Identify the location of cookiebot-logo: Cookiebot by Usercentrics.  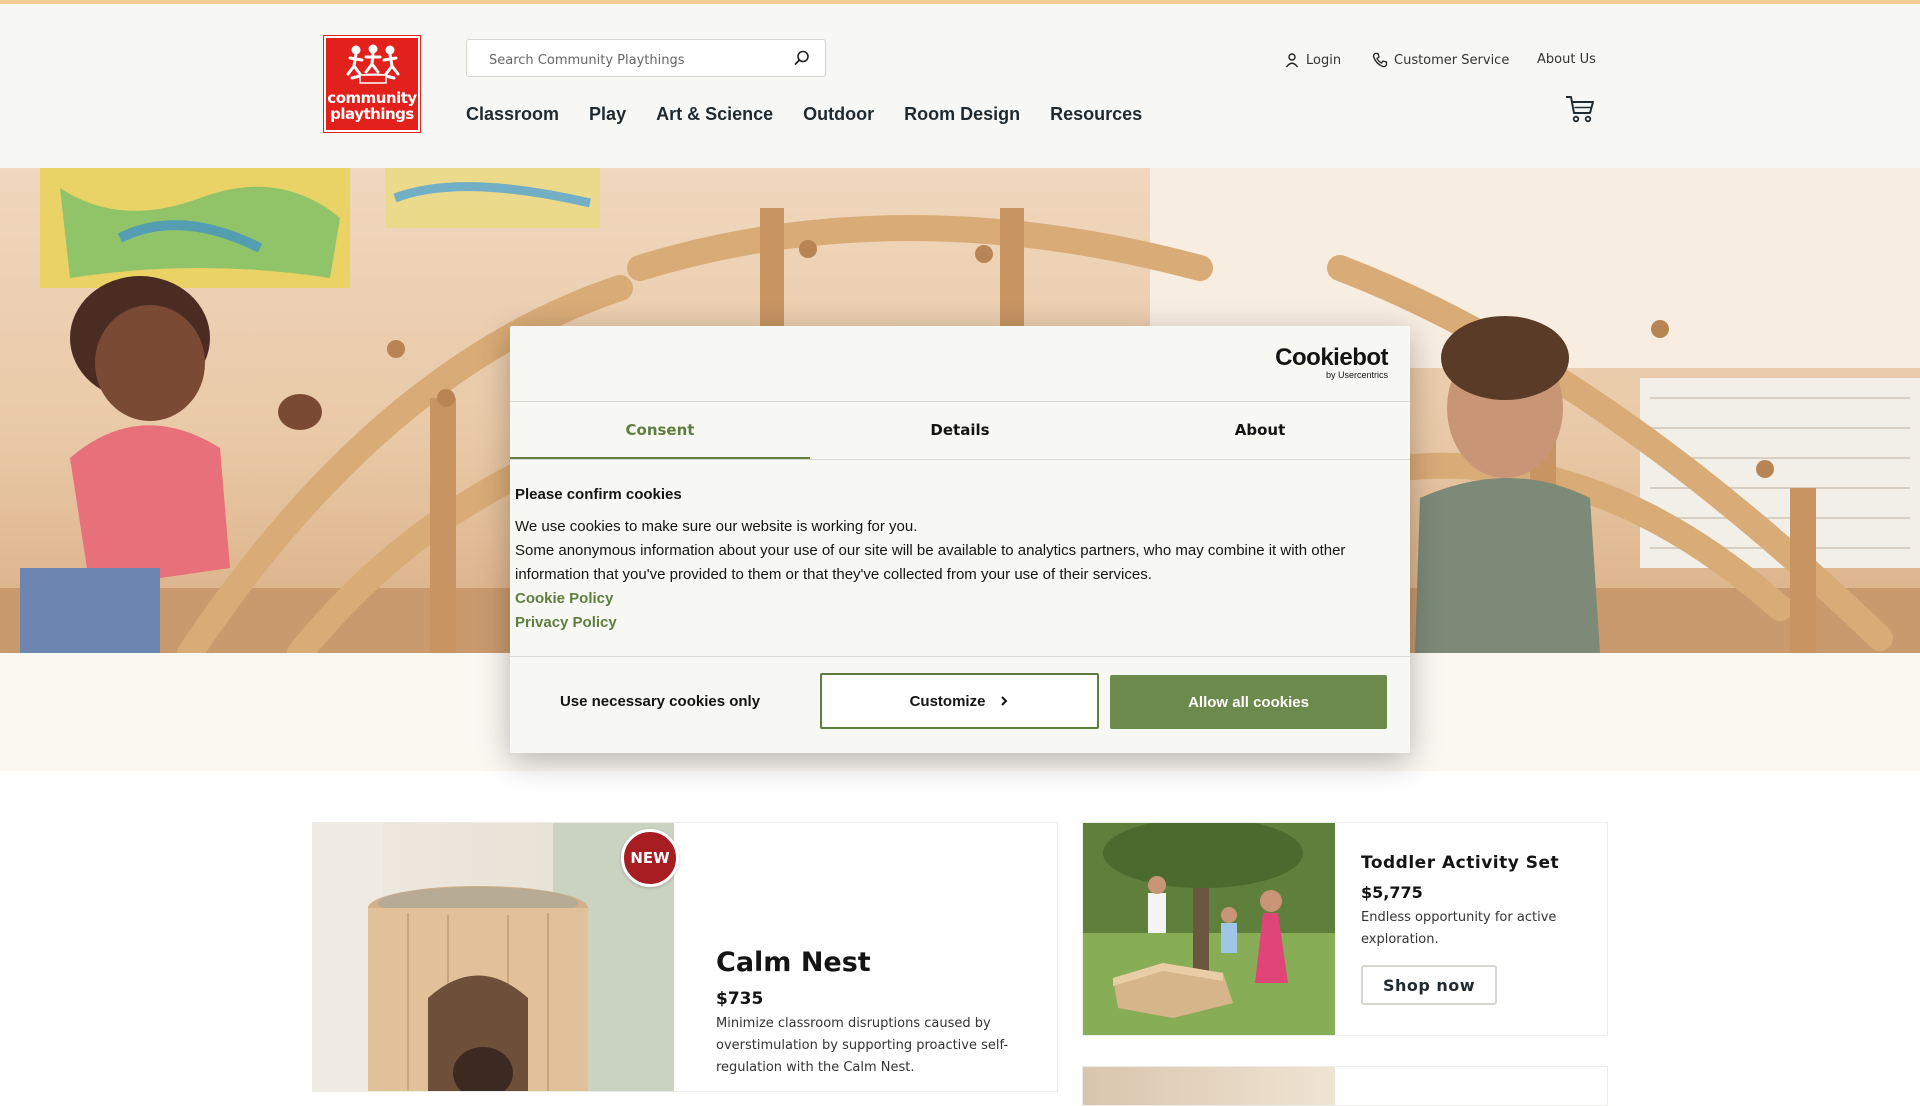
(1331, 362).